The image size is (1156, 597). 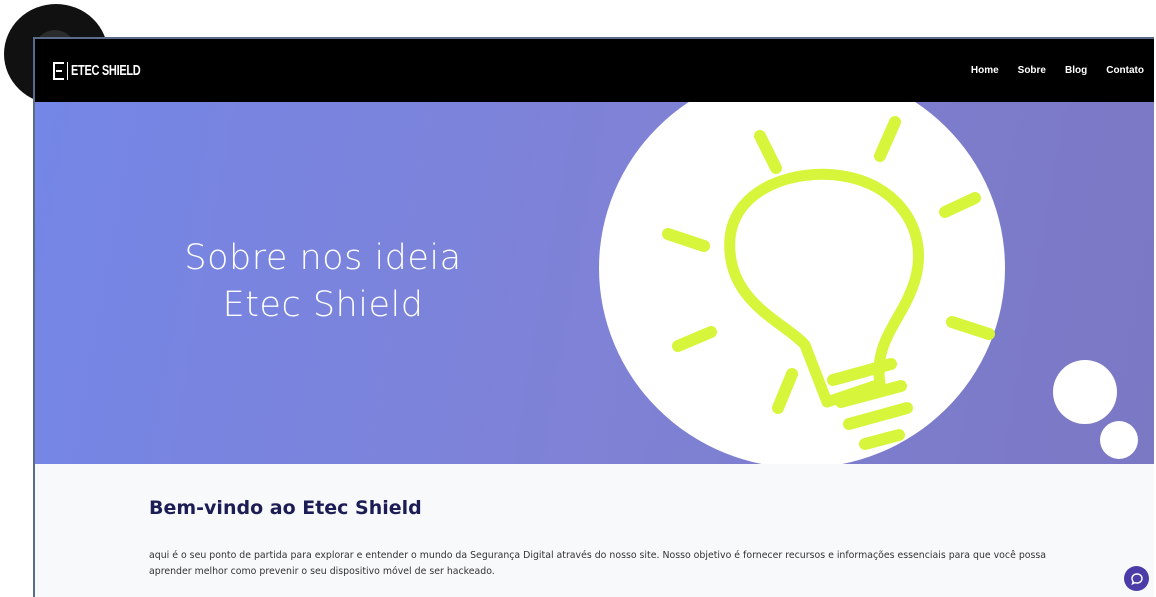 I want to click on nav-home-link: Home, so click(x=985, y=70).